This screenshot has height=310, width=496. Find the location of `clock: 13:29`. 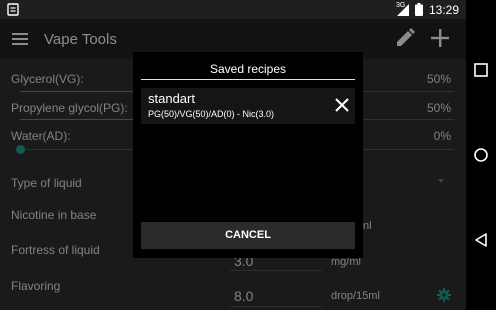

clock: 13:29 is located at coordinates (444, 10).